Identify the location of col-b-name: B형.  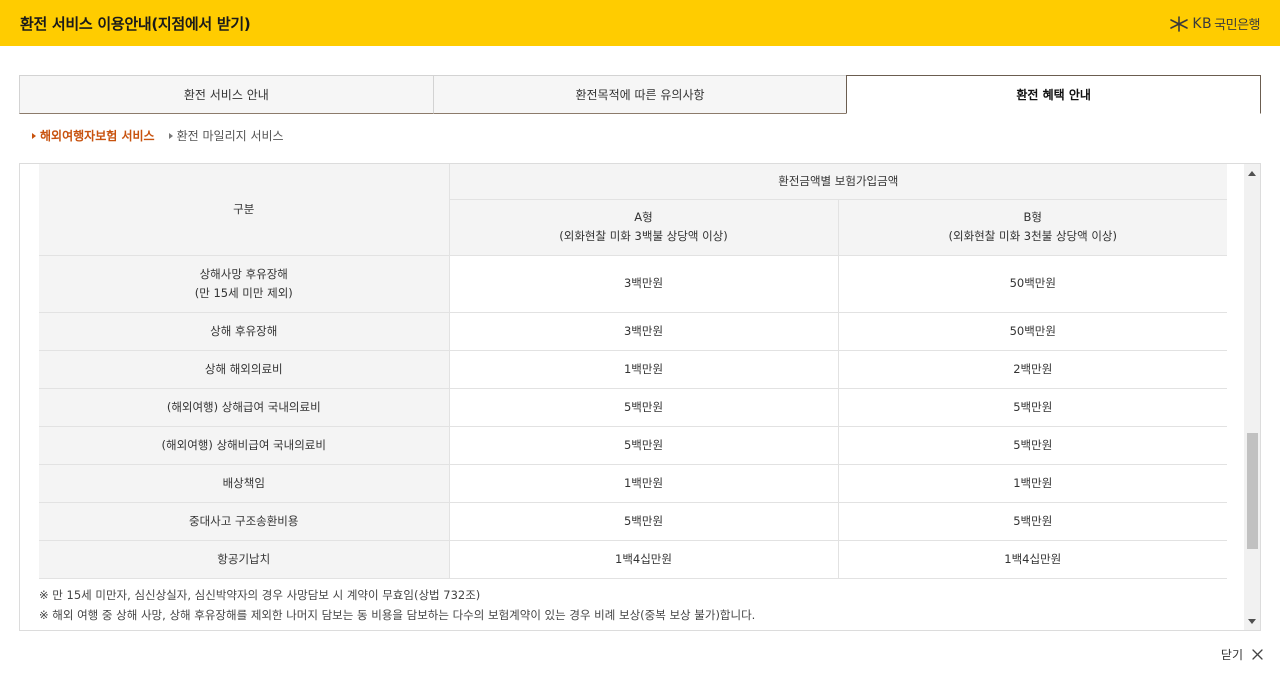
(1033, 217).